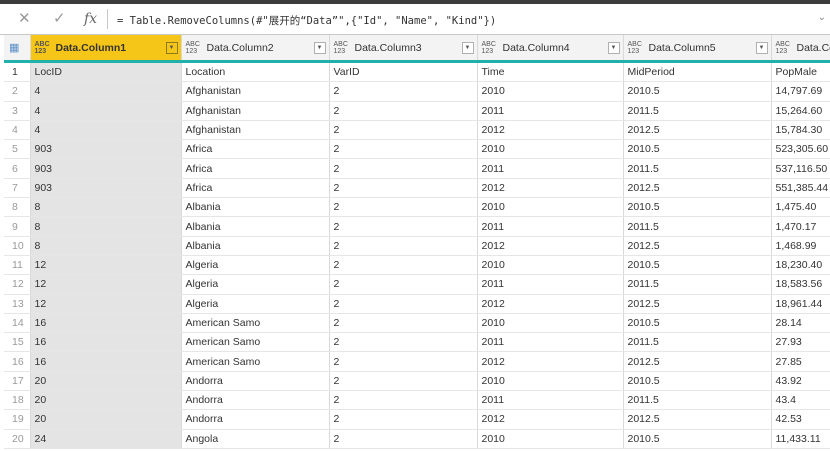  Describe the element at coordinates (17, 342) in the screenshot. I see `row-number: 15` at that location.